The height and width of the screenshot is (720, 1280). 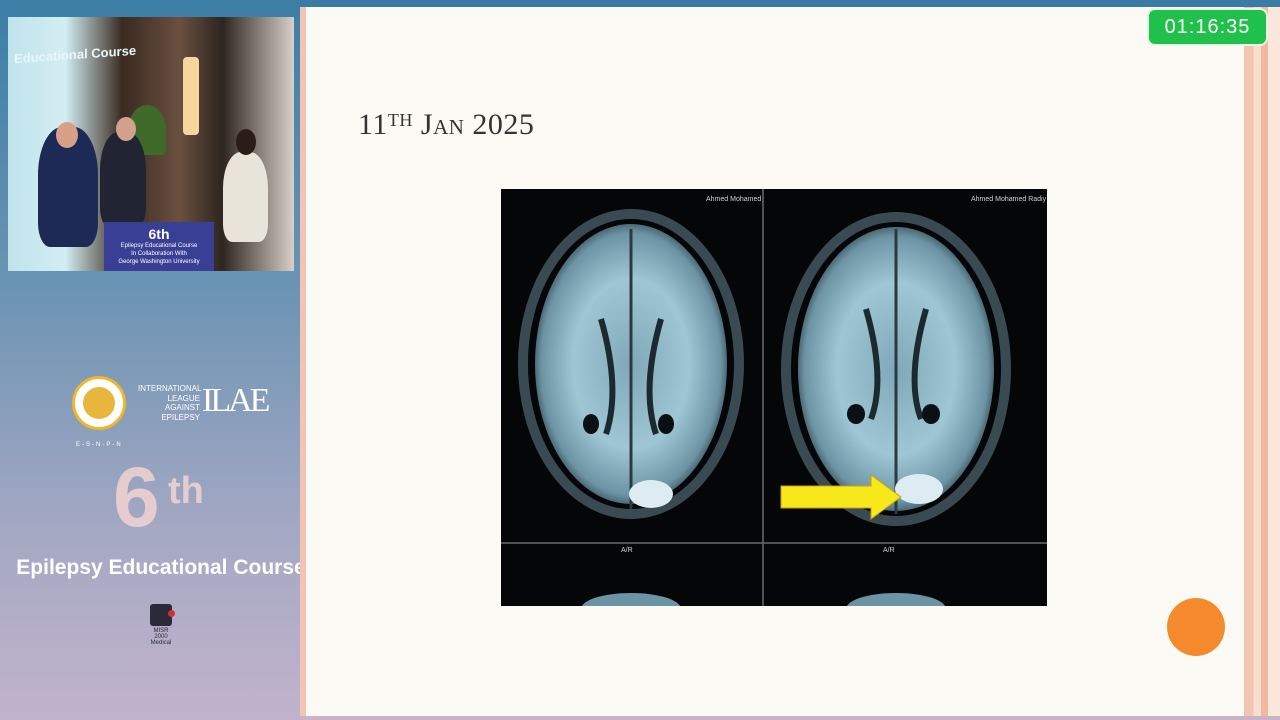 What do you see at coordinates (186, 491) in the screenshot?
I see `course-number-suffix: th` at bounding box center [186, 491].